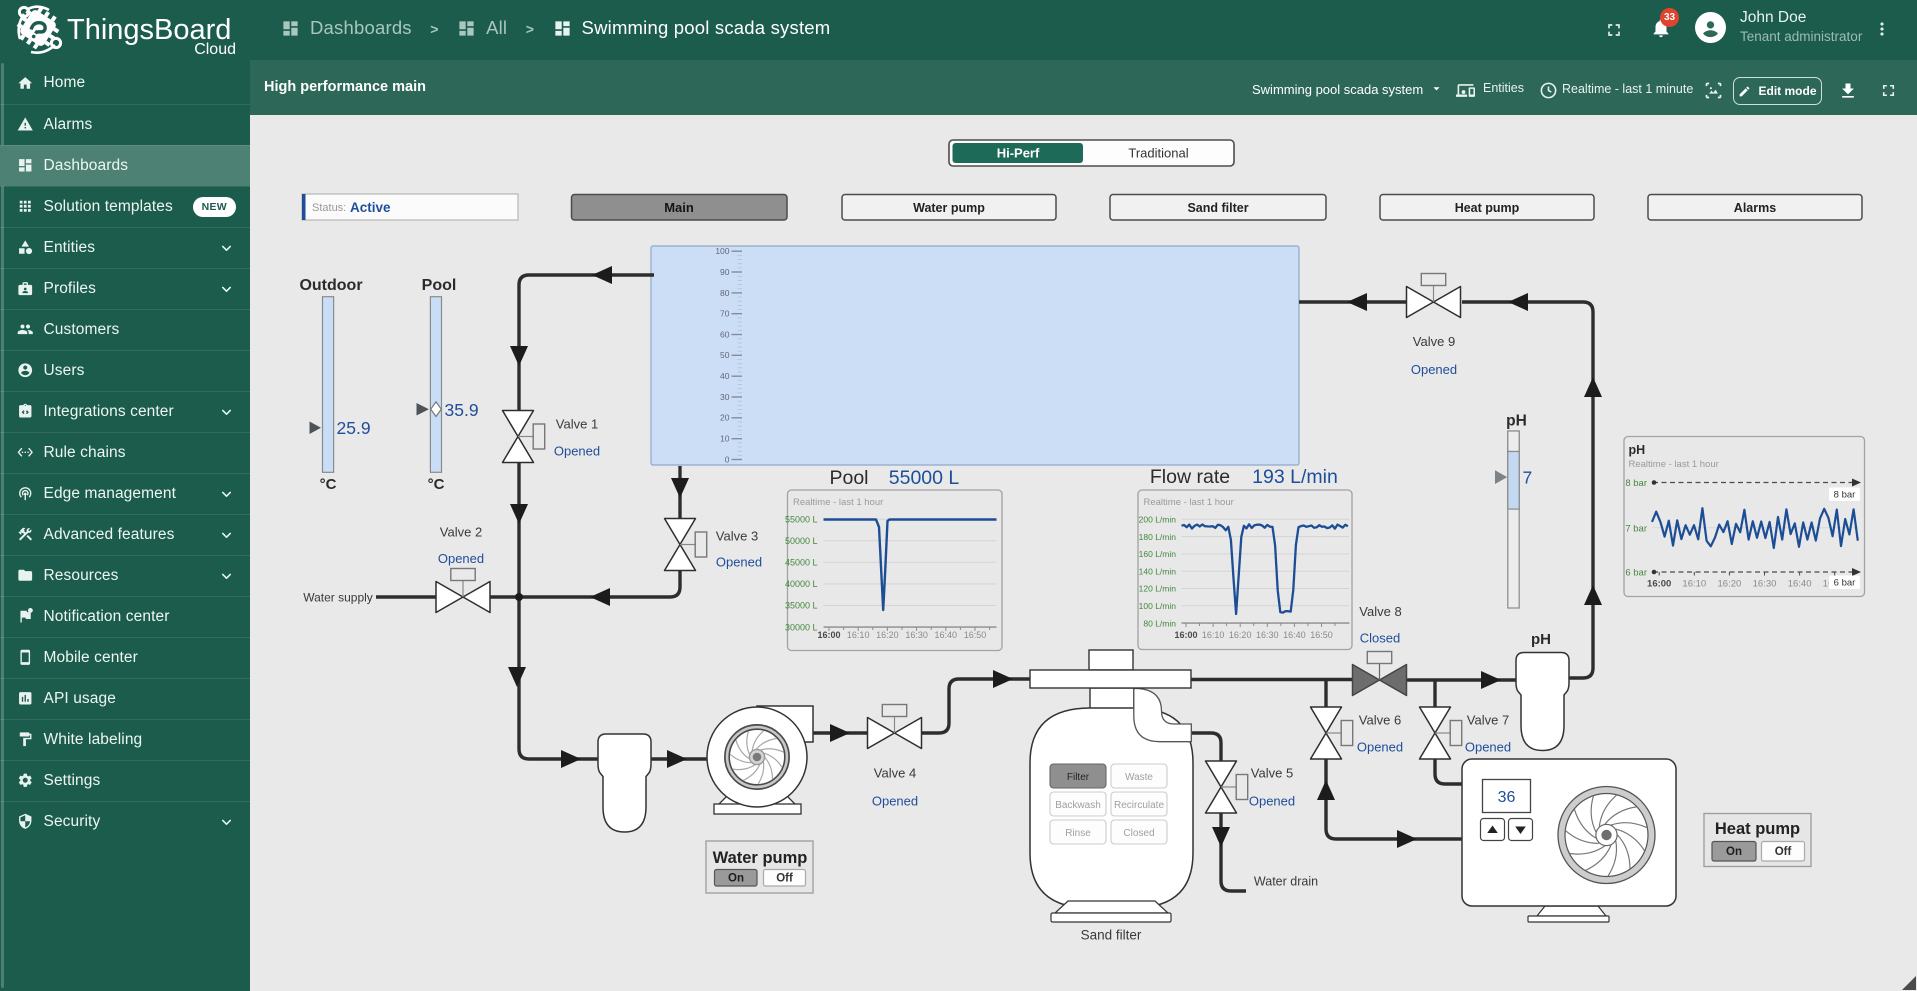 The image size is (1917, 991). I want to click on svg-text: Water drain, so click(1286, 882).